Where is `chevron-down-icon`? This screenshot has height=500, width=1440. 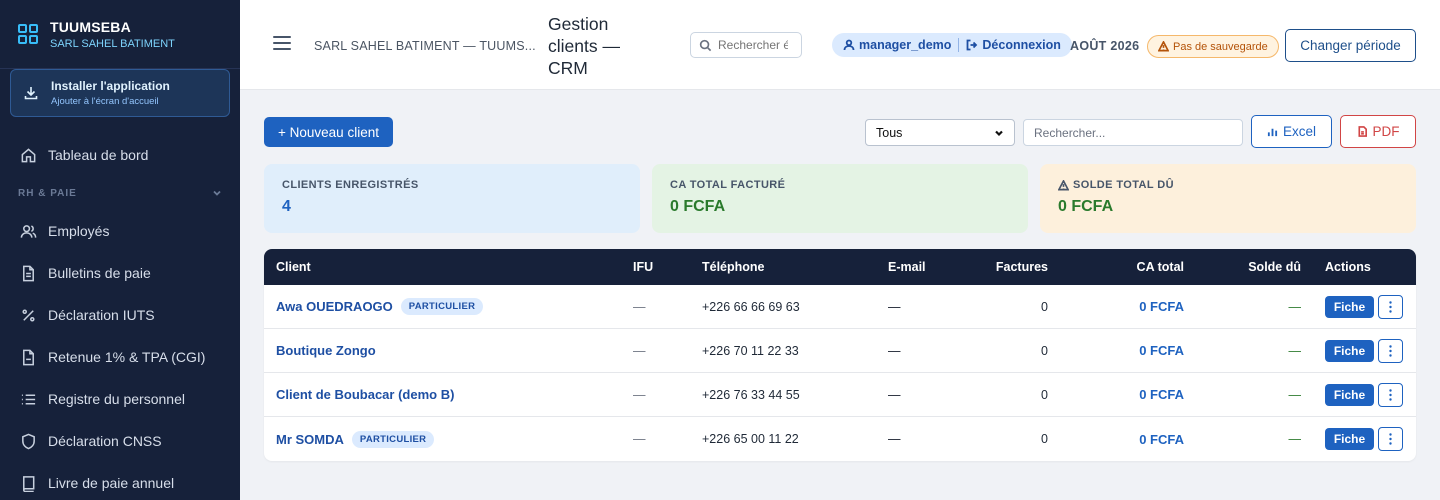 chevron-down-icon is located at coordinates (999, 133).